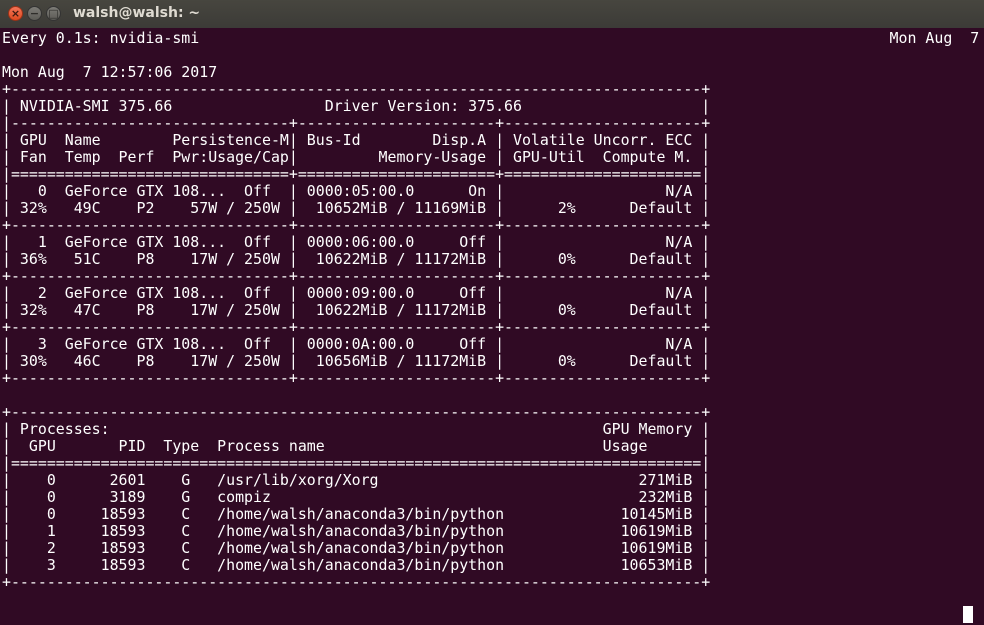 The width and height of the screenshot is (984, 625). I want to click on window-title: walsh@walsh: ~, so click(137, 13).